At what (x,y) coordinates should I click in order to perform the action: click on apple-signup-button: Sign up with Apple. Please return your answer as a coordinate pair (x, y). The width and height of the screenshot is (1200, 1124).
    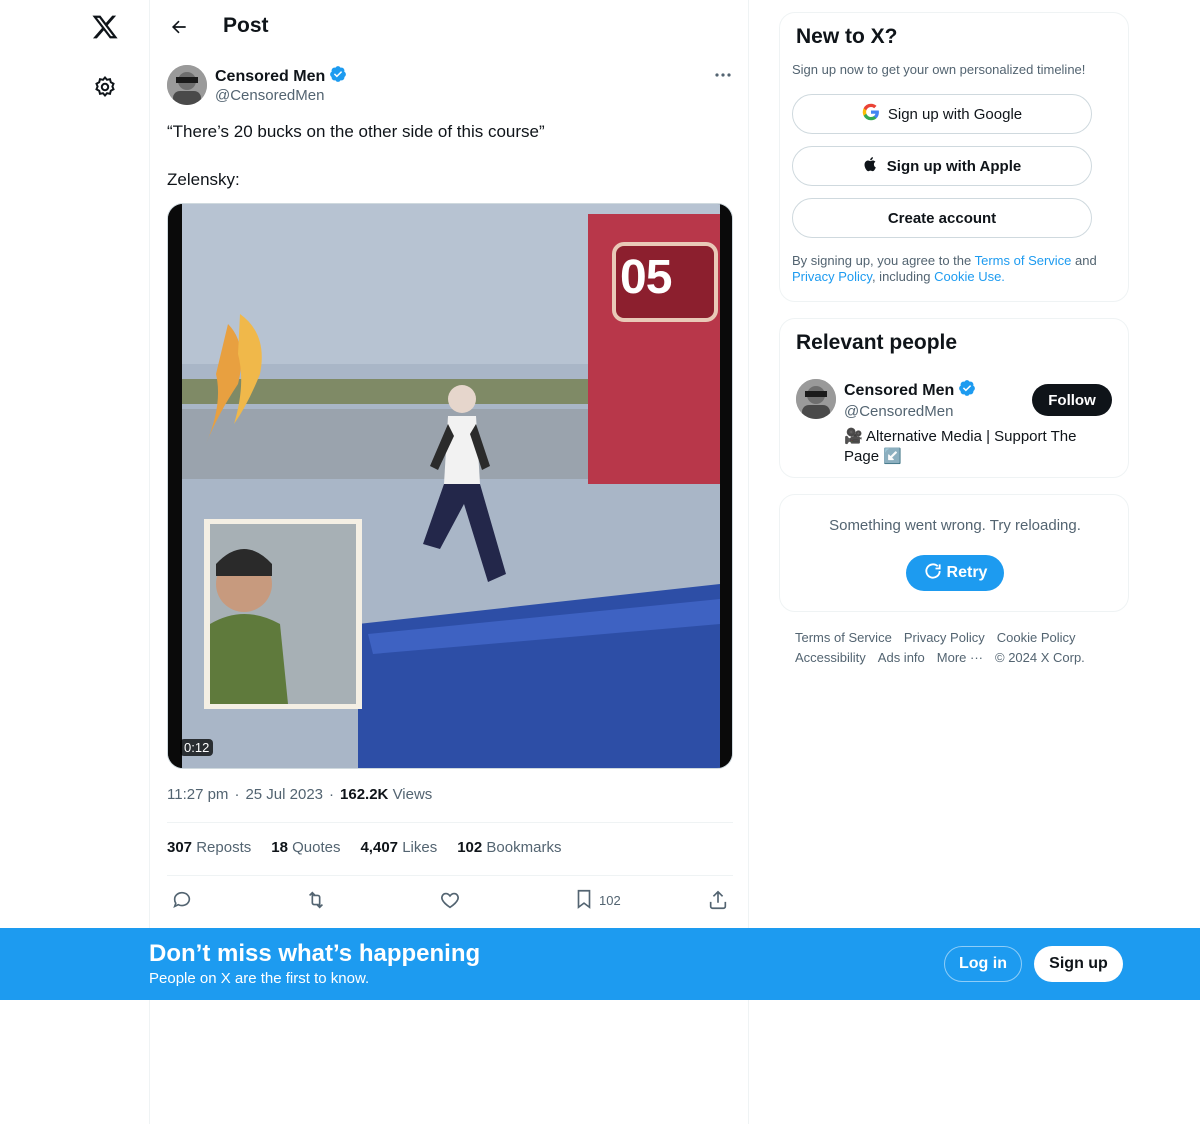
    Looking at the image, I should click on (942, 166).